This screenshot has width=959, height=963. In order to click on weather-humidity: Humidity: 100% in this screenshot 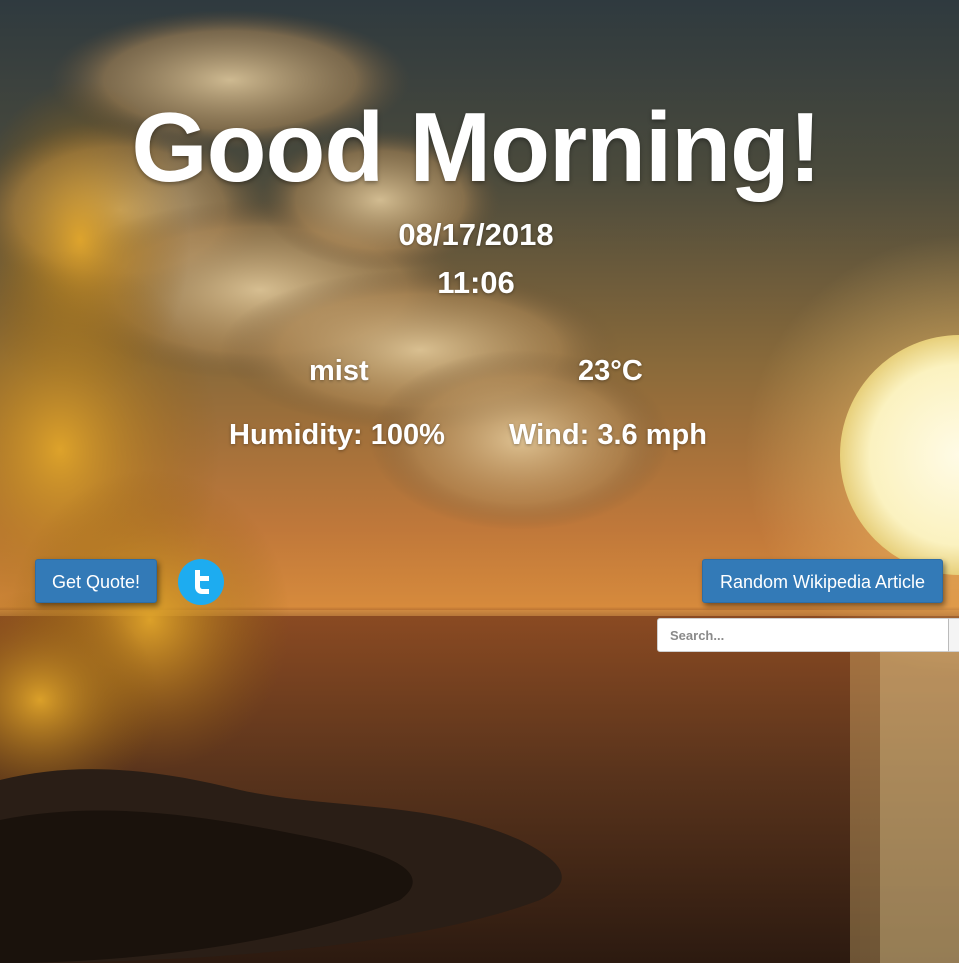, I will do `click(337, 435)`.